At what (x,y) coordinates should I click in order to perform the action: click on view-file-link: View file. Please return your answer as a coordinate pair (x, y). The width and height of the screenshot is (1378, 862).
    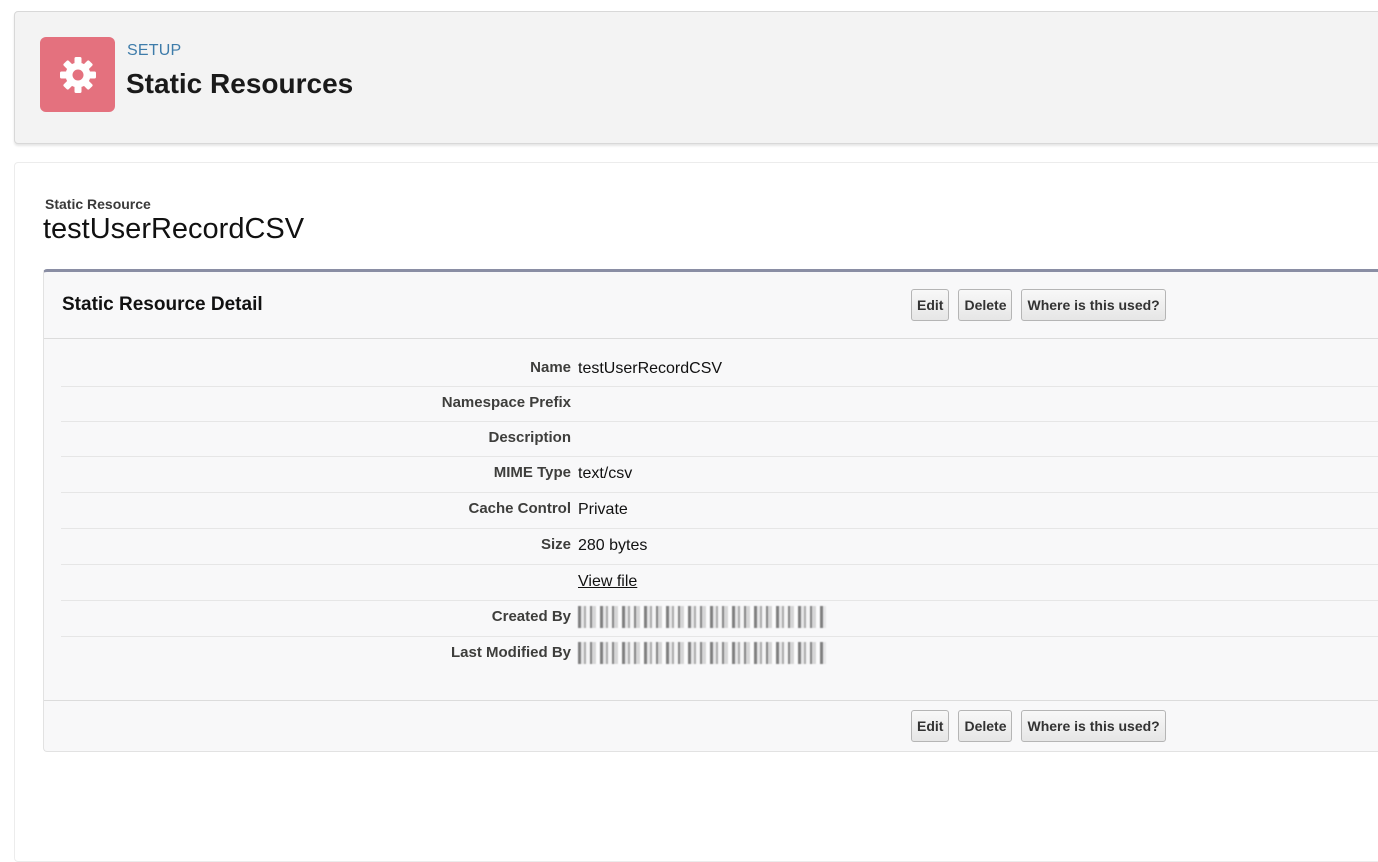
    Looking at the image, I should click on (607, 581).